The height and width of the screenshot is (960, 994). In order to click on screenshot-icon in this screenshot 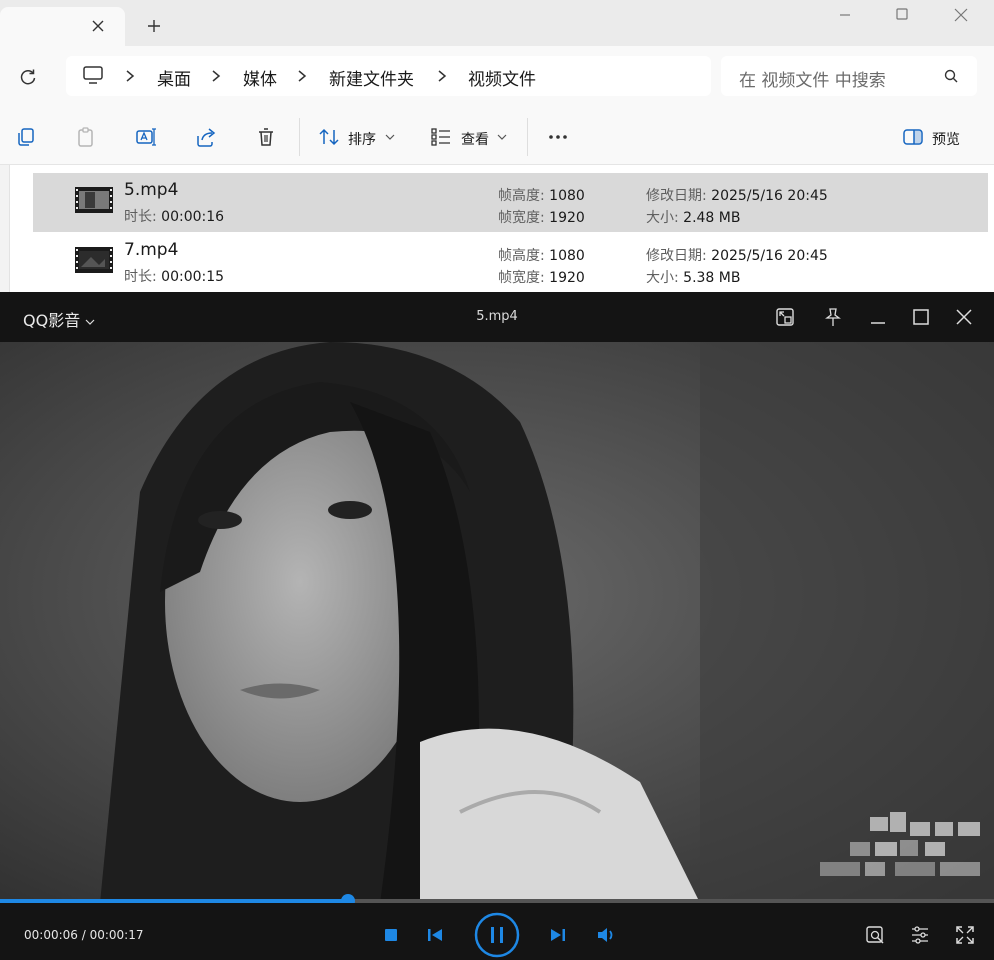, I will do `click(875, 935)`.